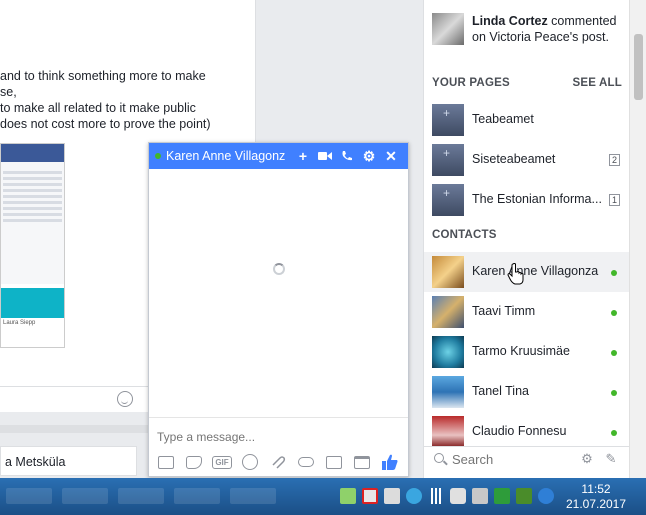  I want to click on calendar-icon, so click(362, 462).